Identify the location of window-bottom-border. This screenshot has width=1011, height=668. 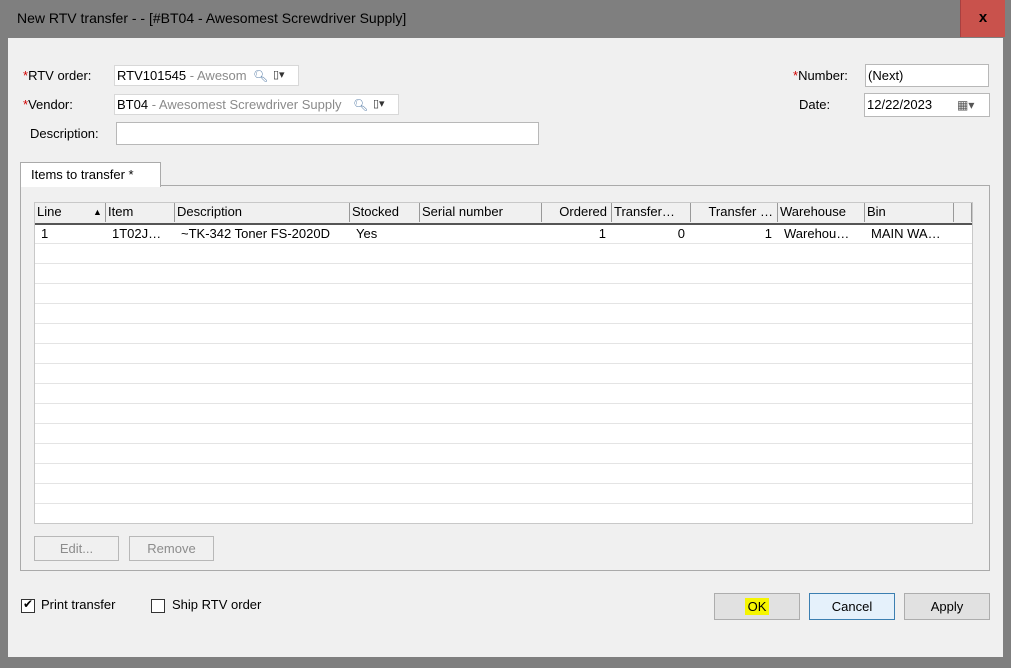
(505, 662).